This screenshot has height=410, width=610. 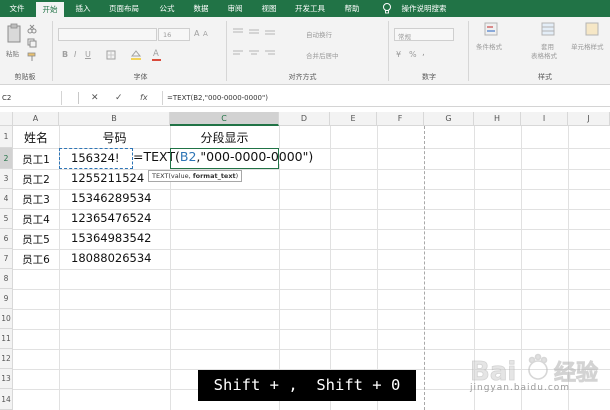 What do you see at coordinates (78, 98) in the screenshot?
I see `formula-bar-divider` at bounding box center [78, 98].